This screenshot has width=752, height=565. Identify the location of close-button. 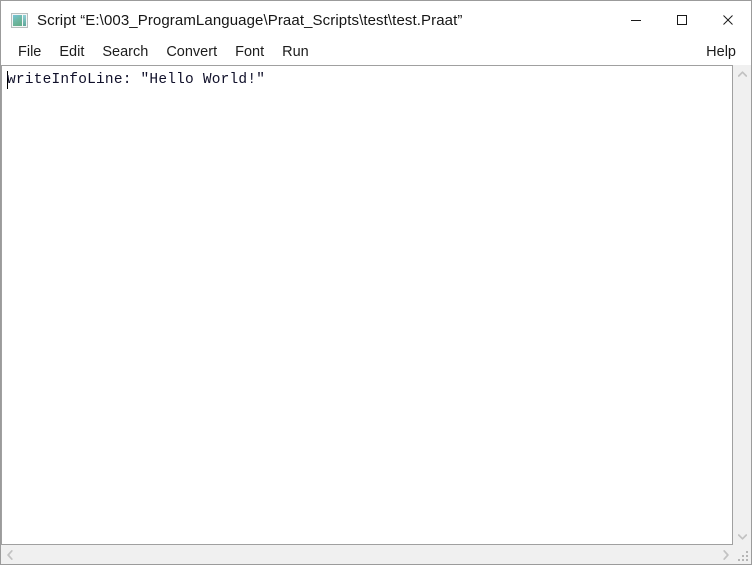
(728, 20).